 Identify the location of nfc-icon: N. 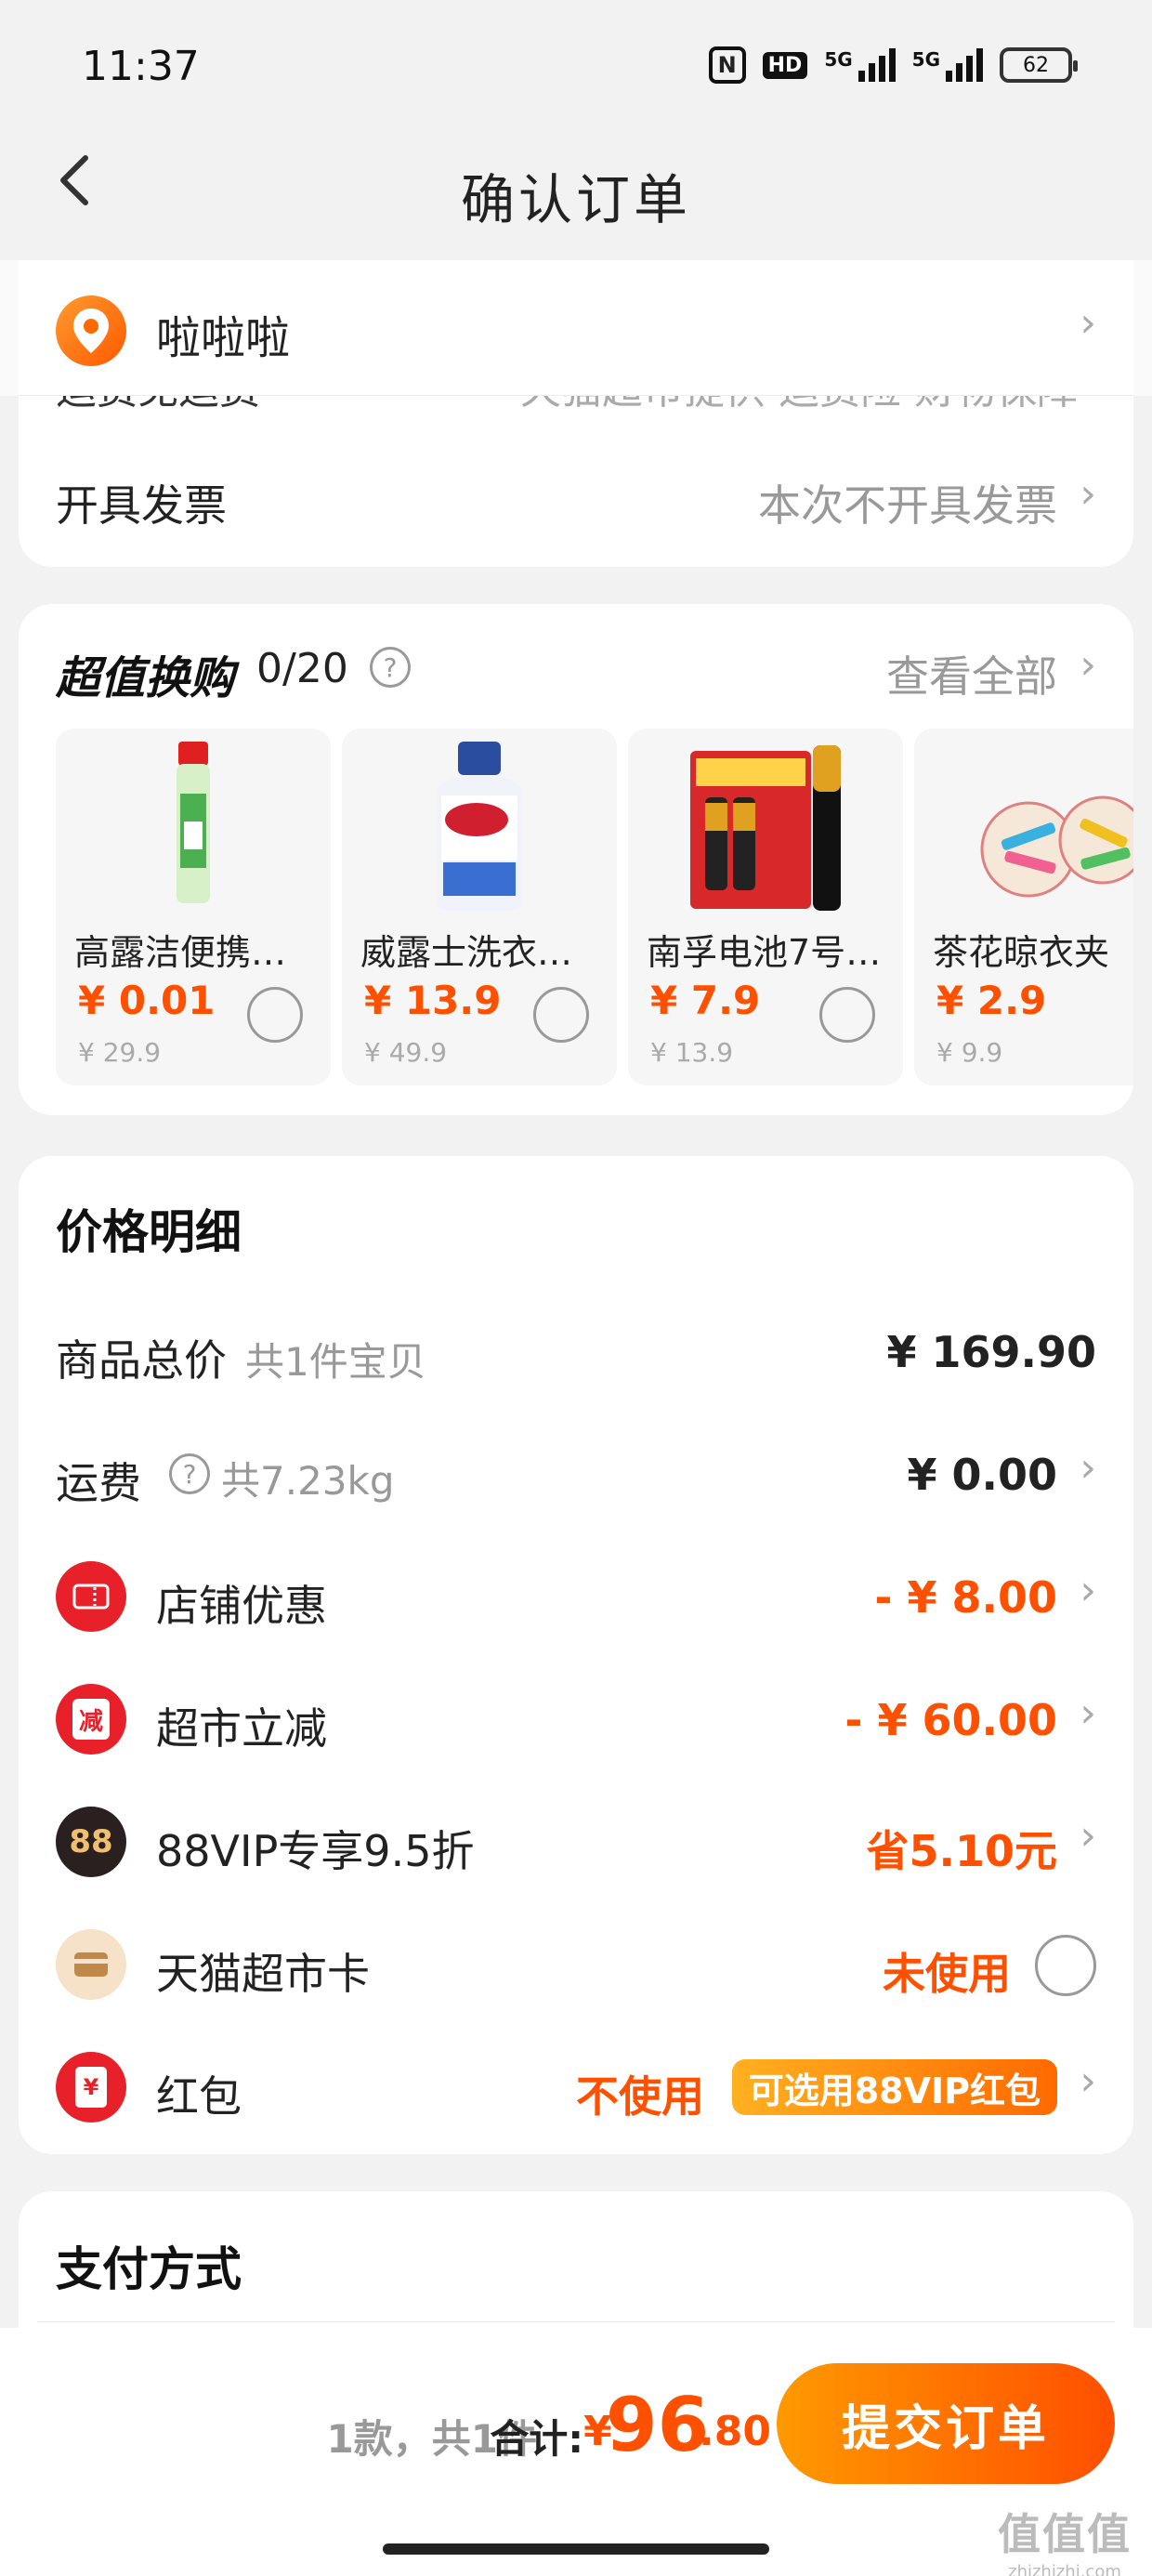
(727, 65).